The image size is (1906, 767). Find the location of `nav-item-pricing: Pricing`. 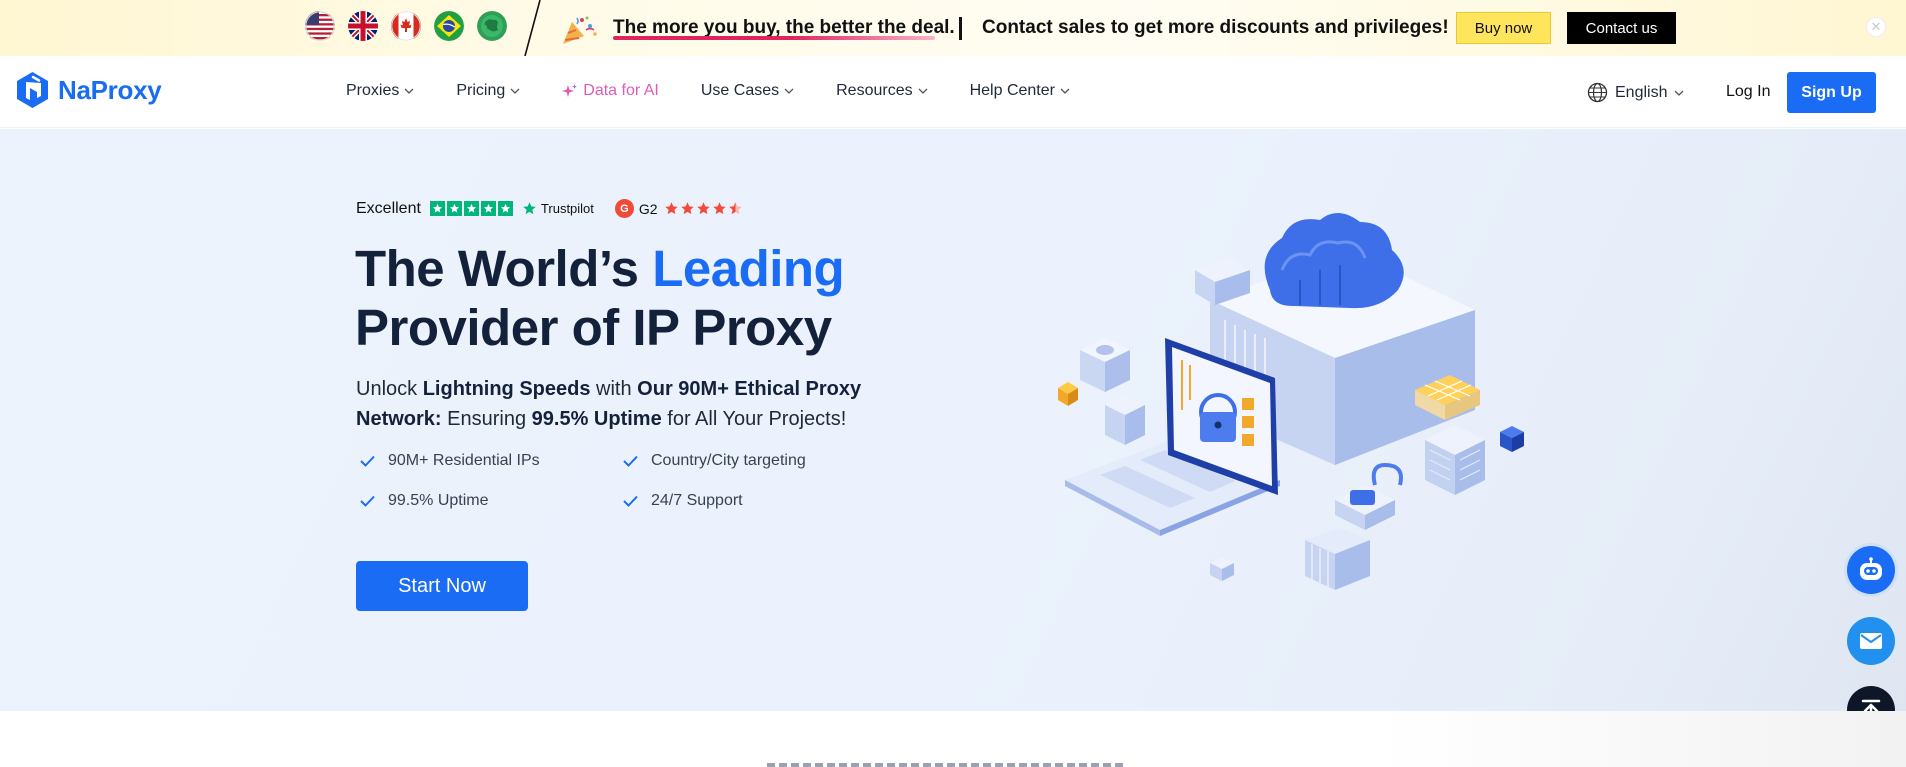

nav-item-pricing: Pricing is located at coordinates (488, 91).